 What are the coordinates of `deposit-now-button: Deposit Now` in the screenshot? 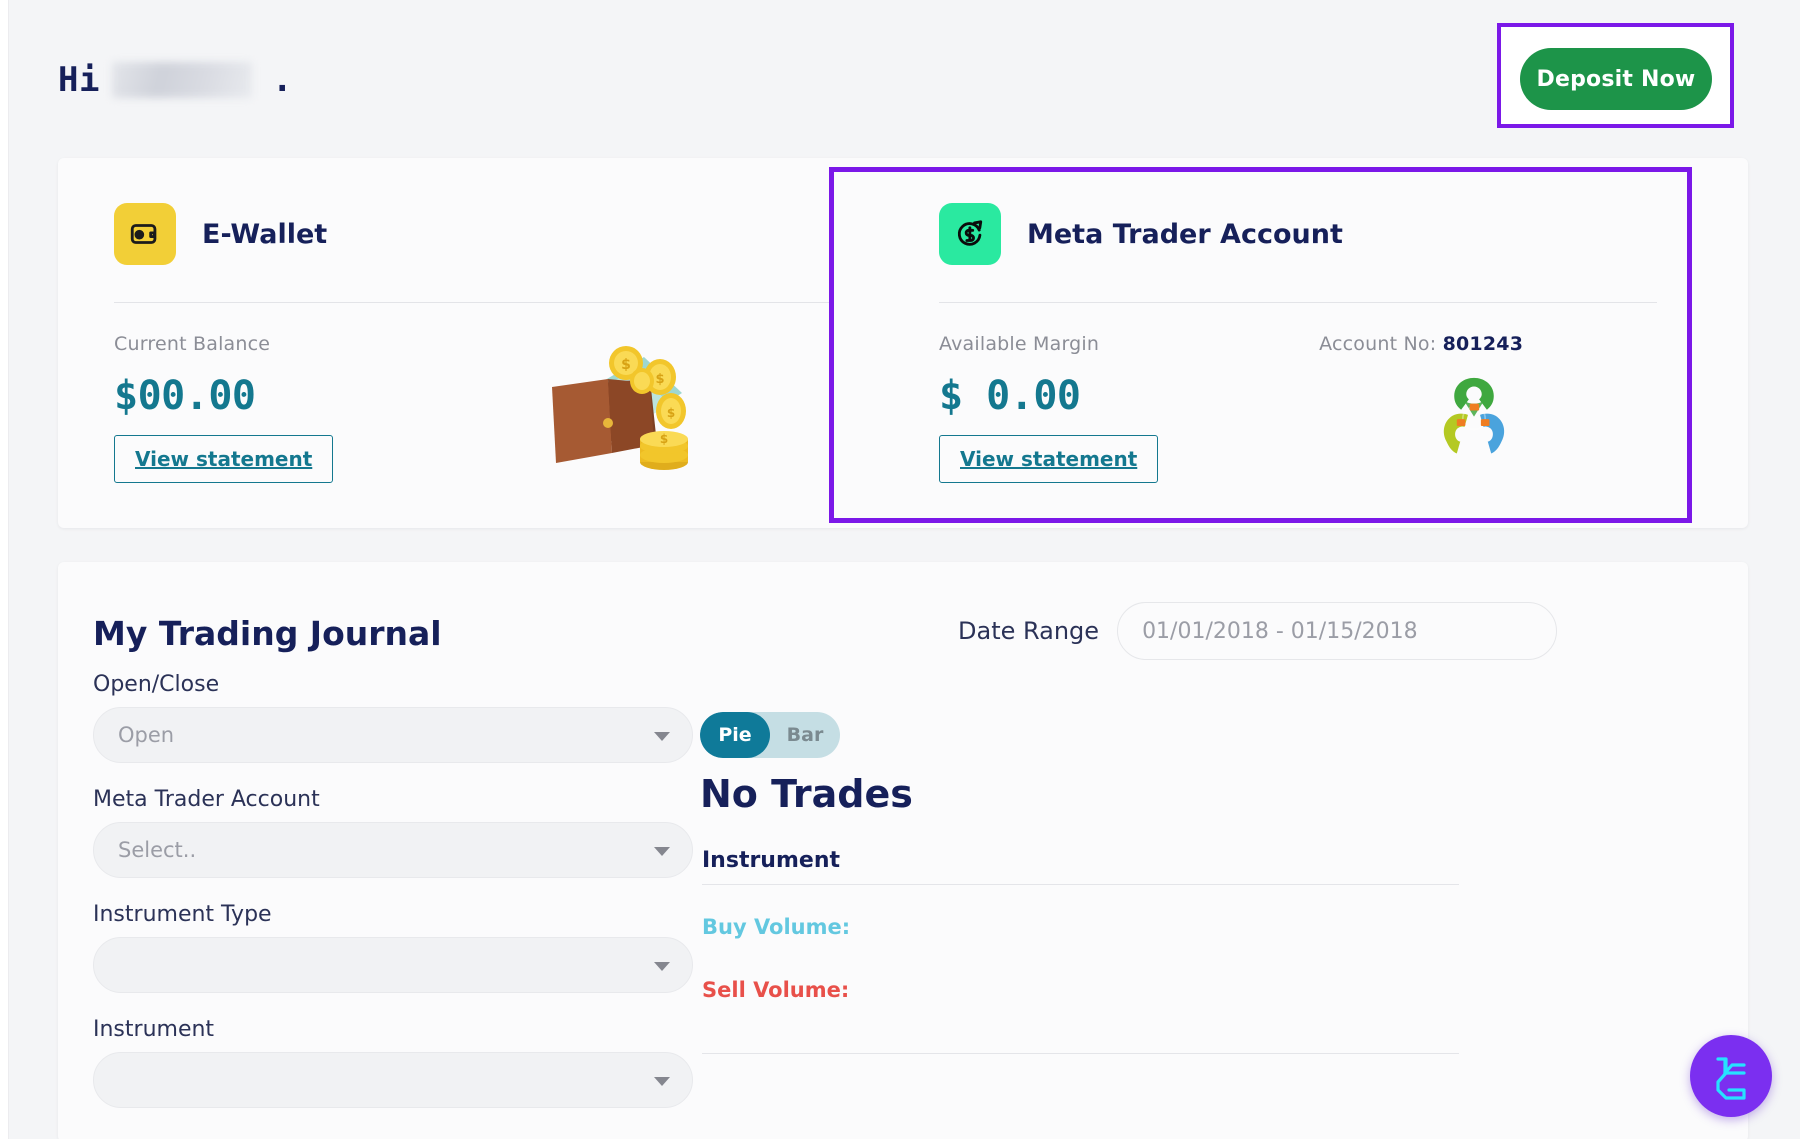 It's located at (1616, 79).